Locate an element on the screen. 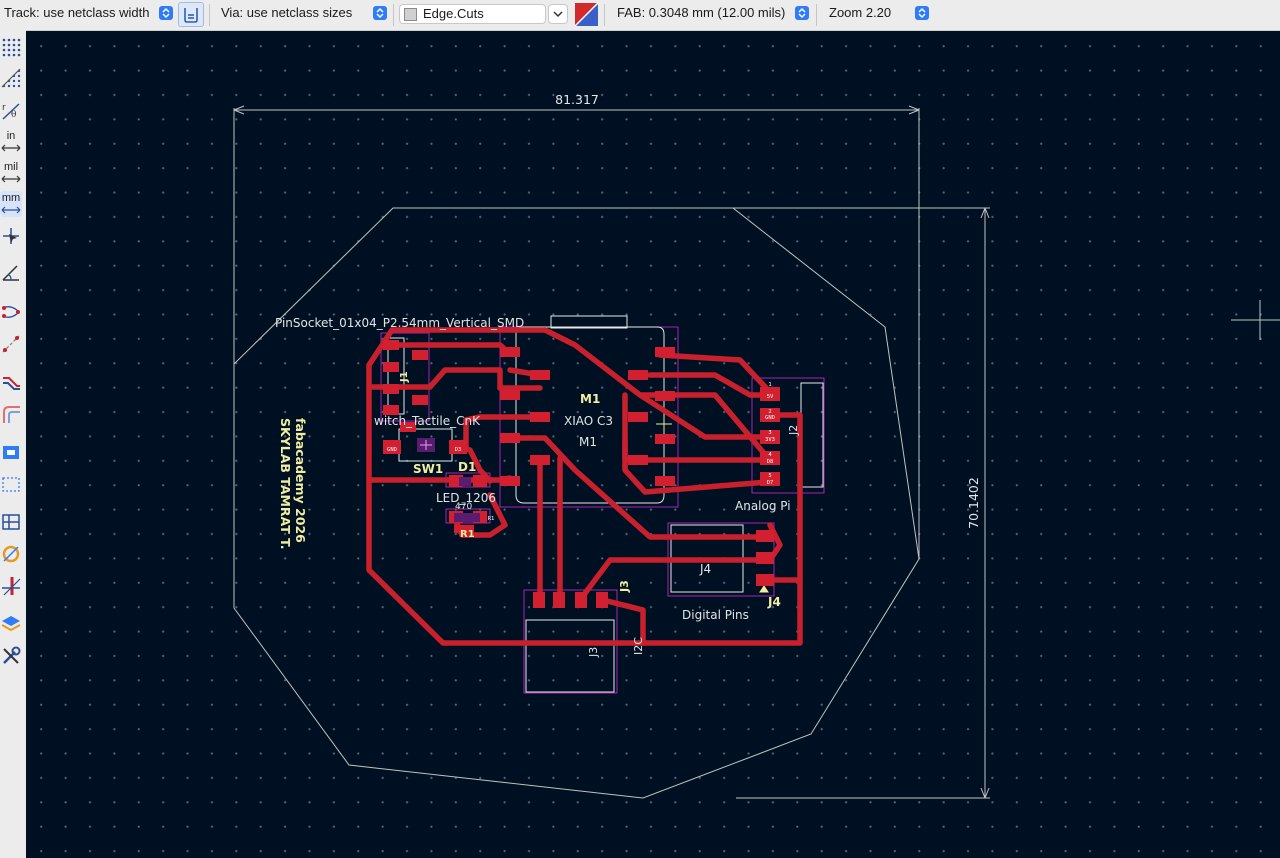 Image resolution: width=1280 pixels, height=858 pixels. fab-ref-m1: M1 is located at coordinates (588, 442).